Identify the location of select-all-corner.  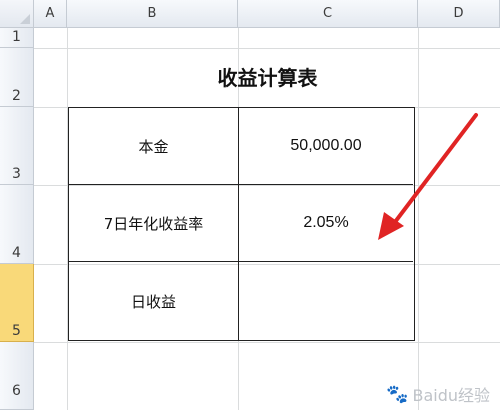
(17, 14).